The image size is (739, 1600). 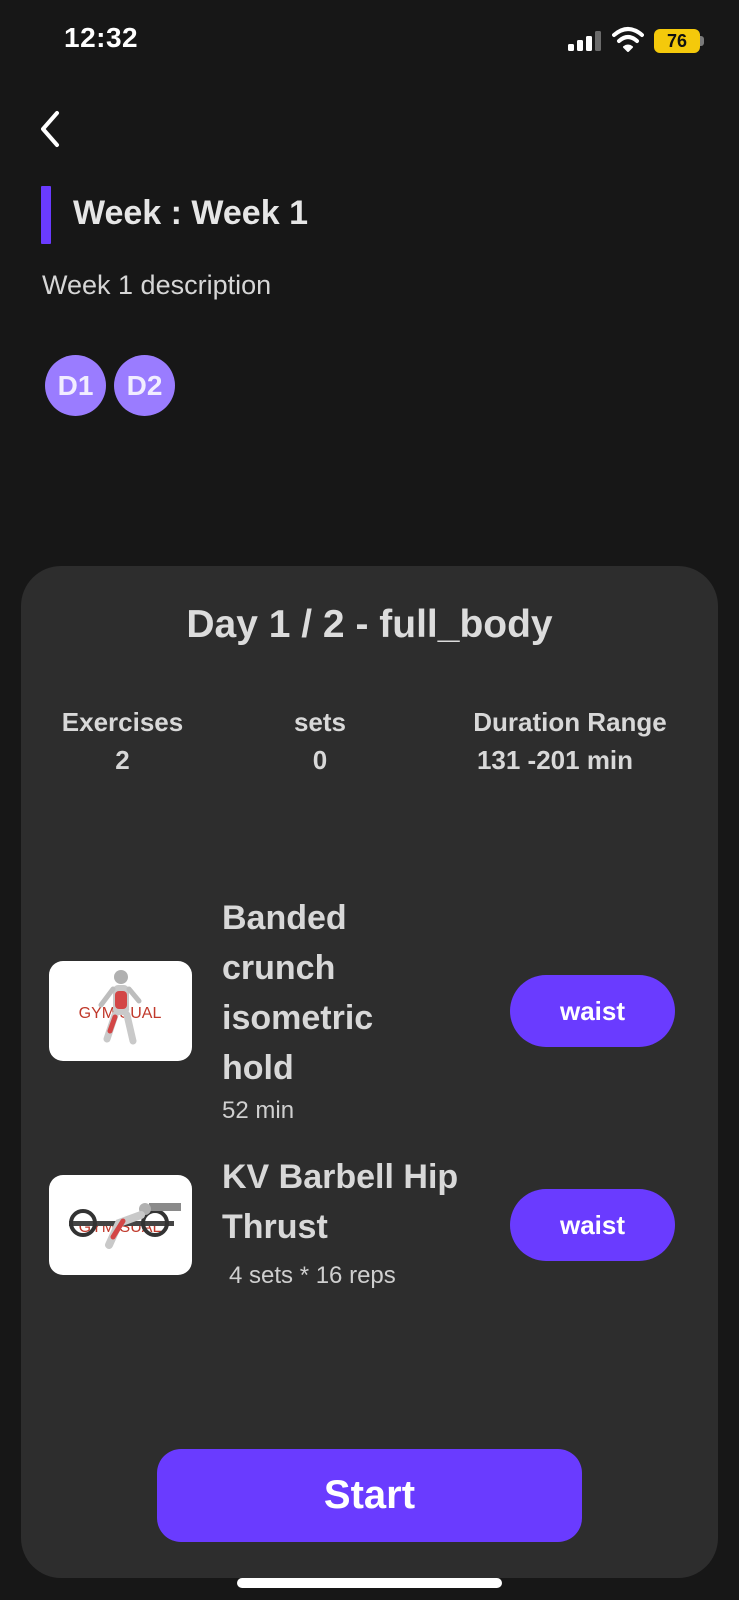 What do you see at coordinates (190, 213) in the screenshot?
I see `page-title: Week : Week 1` at bounding box center [190, 213].